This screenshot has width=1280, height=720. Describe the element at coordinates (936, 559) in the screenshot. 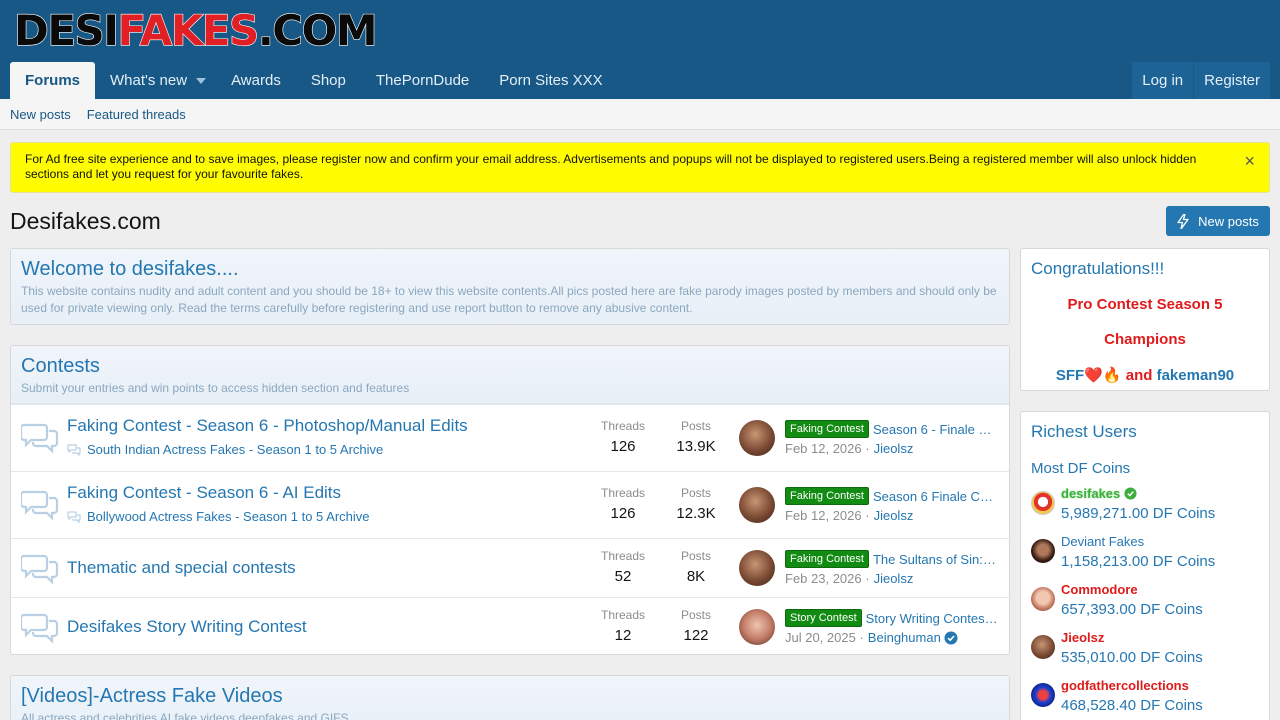

I see `last-thread-title: The Sultans of Sin: Contest` at that location.